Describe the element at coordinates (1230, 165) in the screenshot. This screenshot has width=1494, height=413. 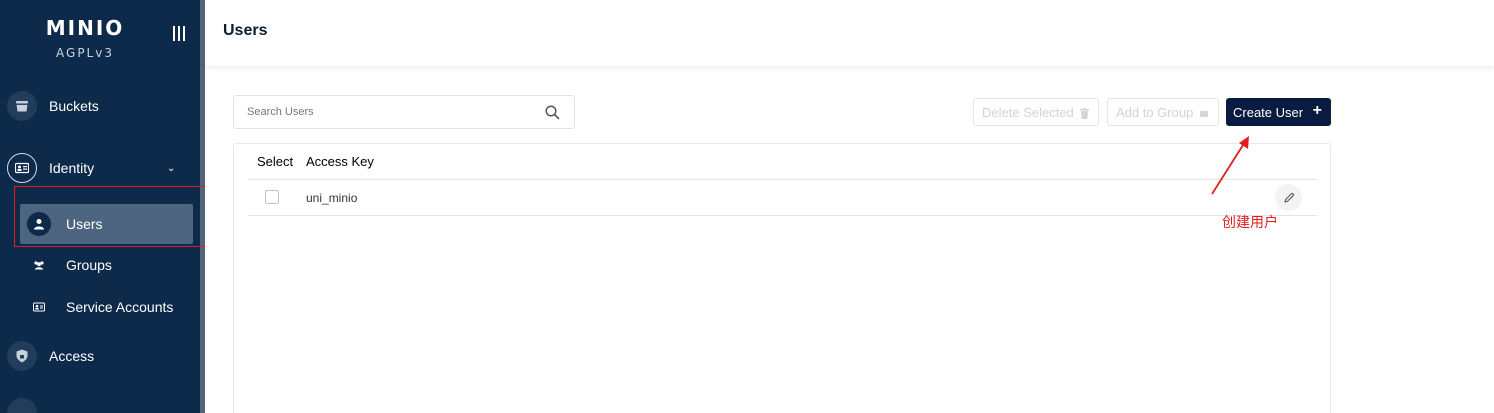
I see `annotation-arrow-icon` at that location.